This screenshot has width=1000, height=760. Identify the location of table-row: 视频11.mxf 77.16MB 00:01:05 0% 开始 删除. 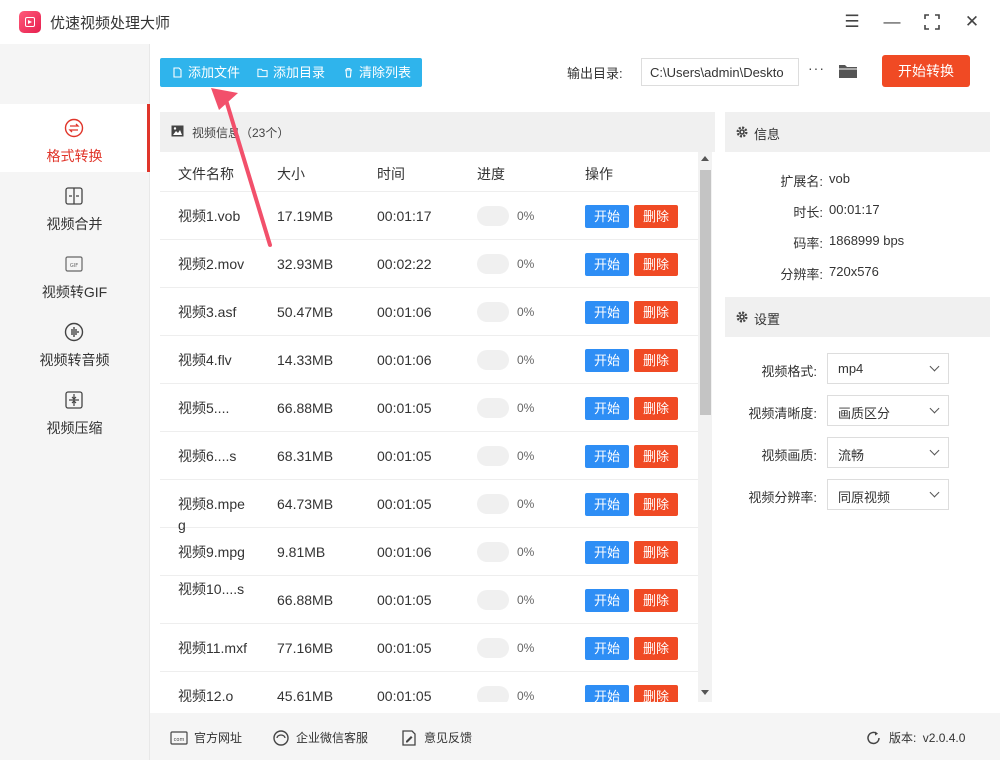
(429, 648).